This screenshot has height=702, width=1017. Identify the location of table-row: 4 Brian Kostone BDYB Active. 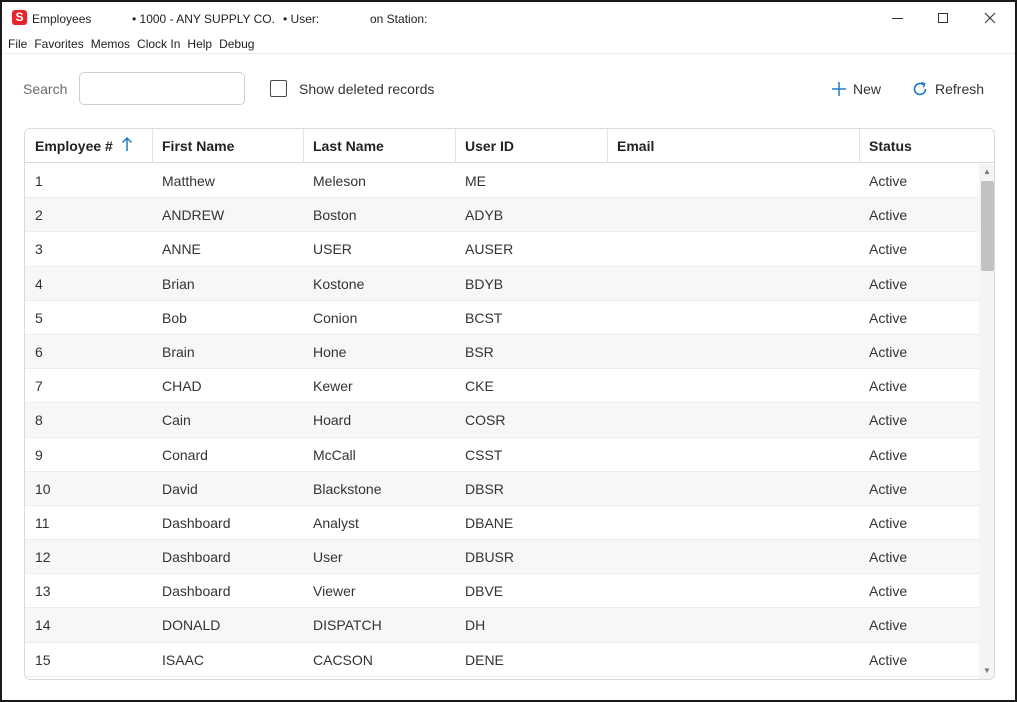
(502, 283).